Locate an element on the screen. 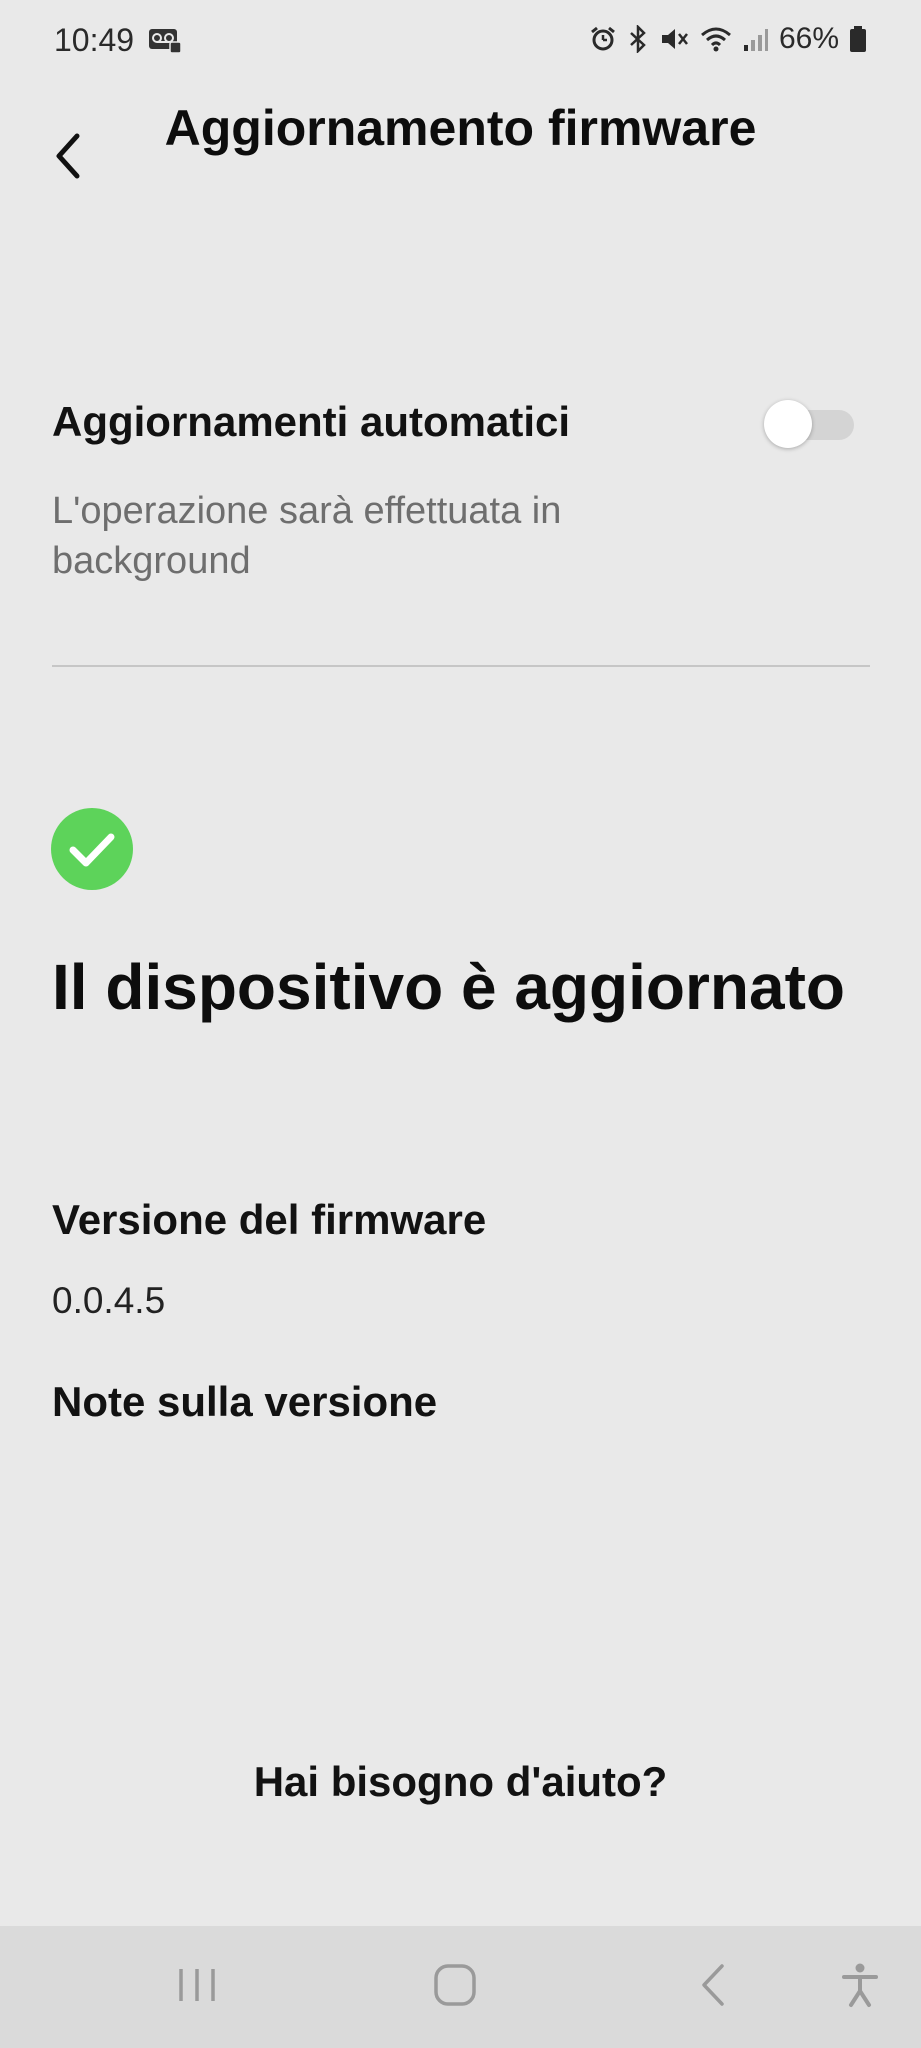 Image resolution: width=921 pixels, height=2048 pixels. check-circle-icon is located at coordinates (92, 849).